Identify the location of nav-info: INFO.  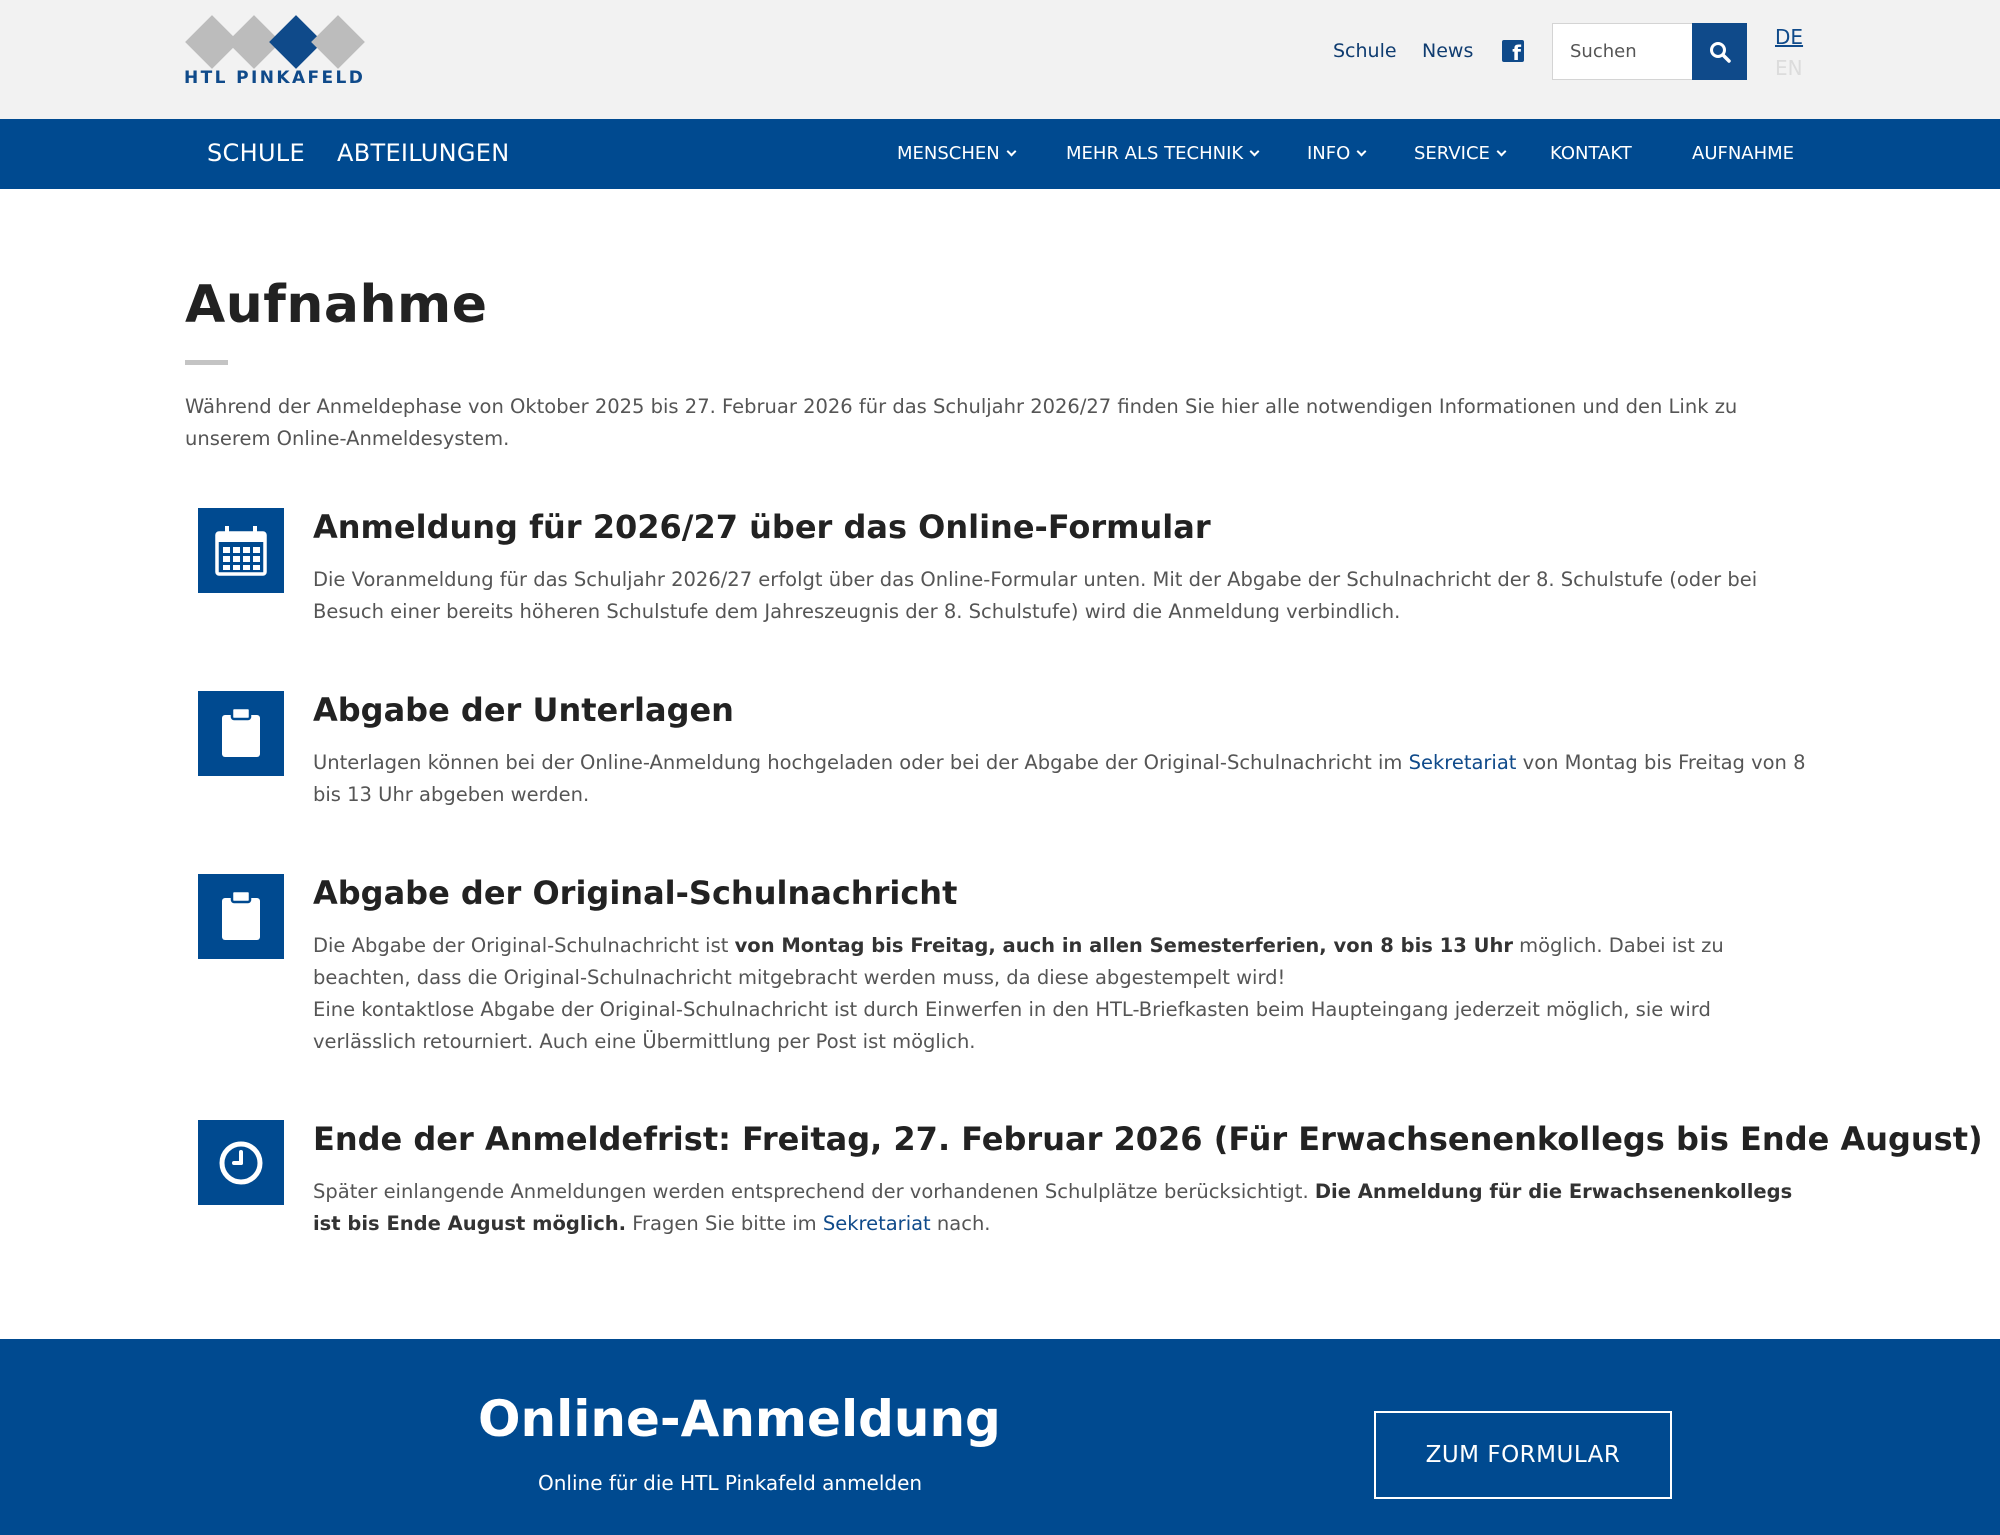
(1337, 153).